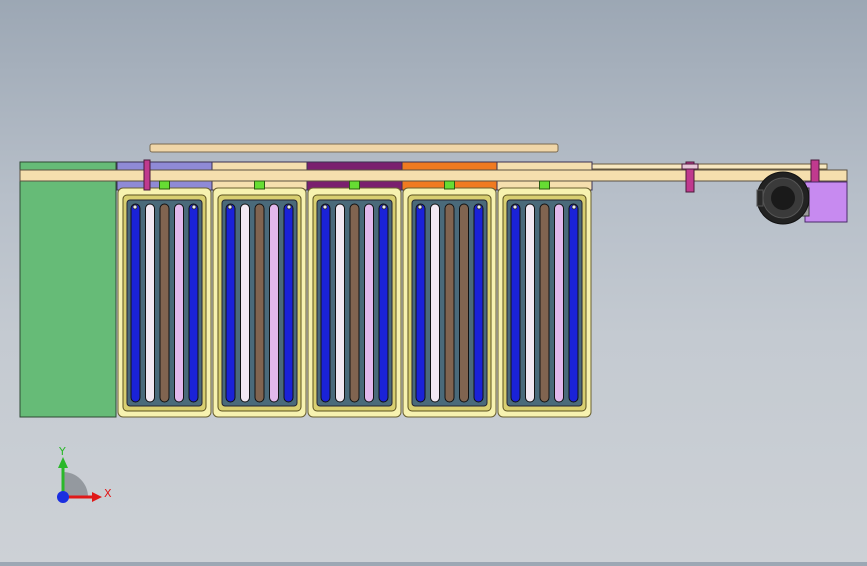 This screenshot has width=867, height=566. What do you see at coordinates (84, 474) in the screenshot?
I see `coordinate-triad: Y X` at bounding box center [84, 474].